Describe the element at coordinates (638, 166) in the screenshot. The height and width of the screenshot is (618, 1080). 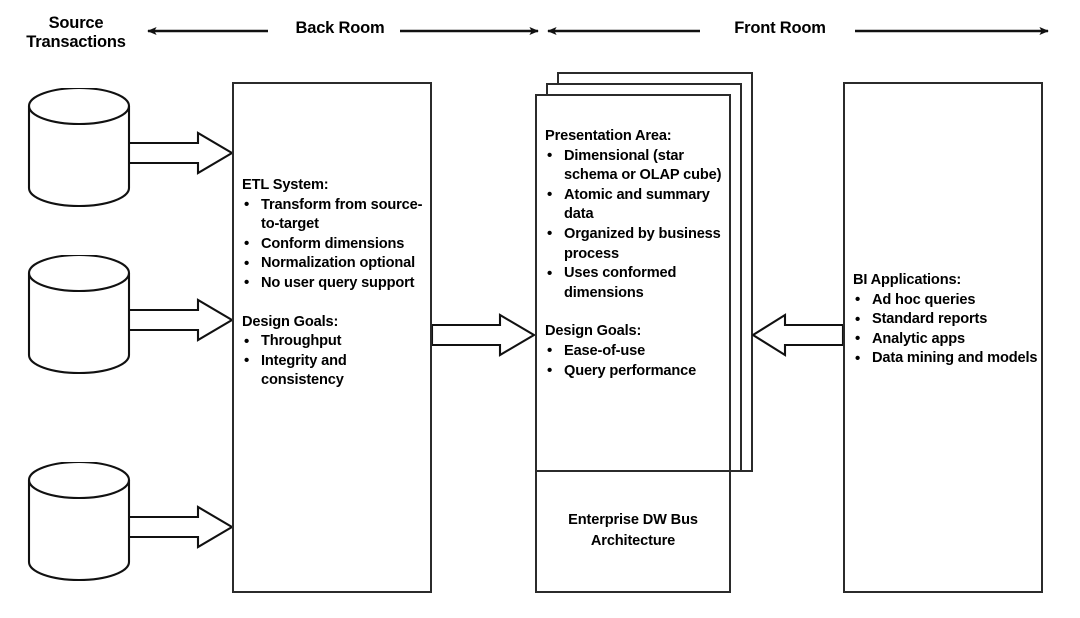
I see `list-item: Dimensional (star schema or OLAP cube)` at that location.